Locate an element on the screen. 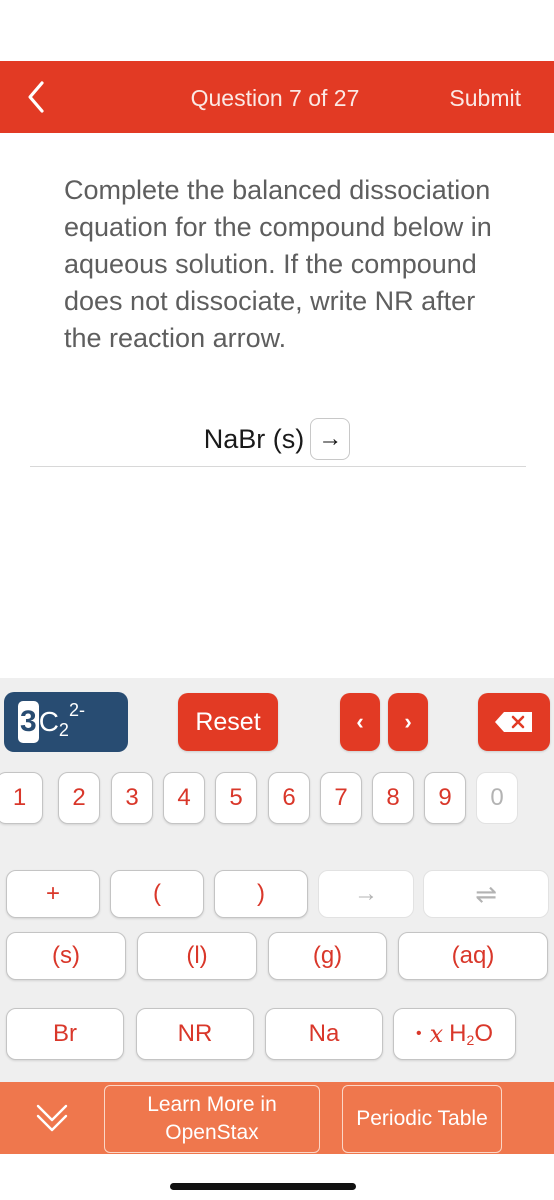 The height and width of the screenshot is (1200, 554). key-plus: + is located at coordinates (53, 894).